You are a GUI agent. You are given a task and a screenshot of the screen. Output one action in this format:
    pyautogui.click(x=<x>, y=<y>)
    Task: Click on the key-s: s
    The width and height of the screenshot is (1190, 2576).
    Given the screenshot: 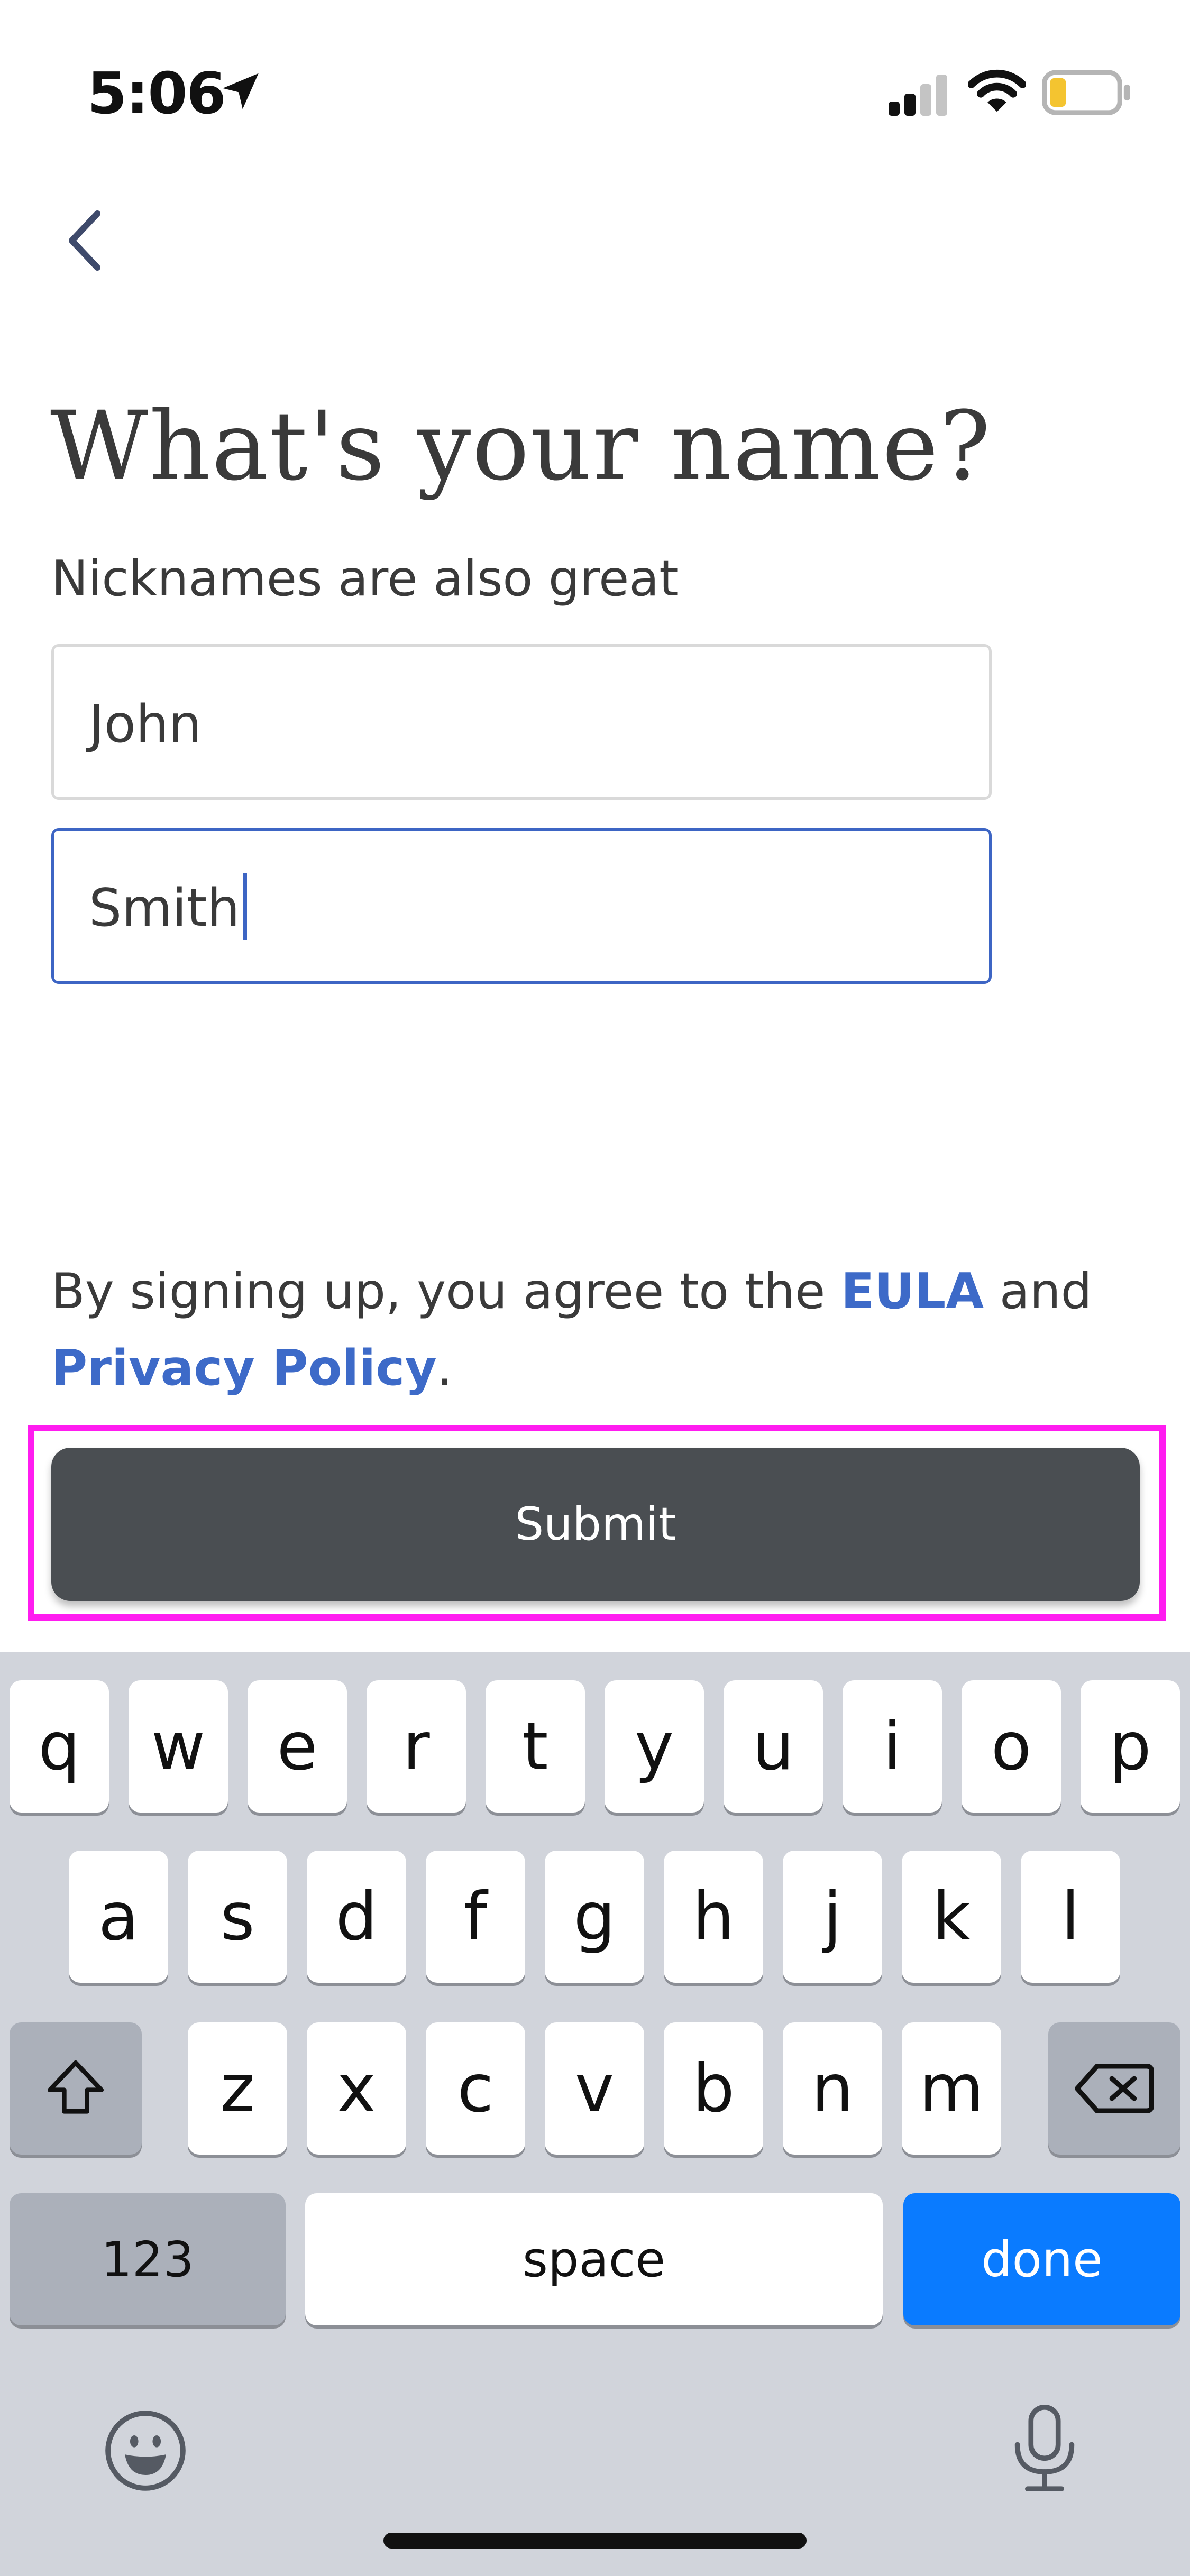 What is the action you would take?
    pyautogui.click(x=237, y=1917)
    